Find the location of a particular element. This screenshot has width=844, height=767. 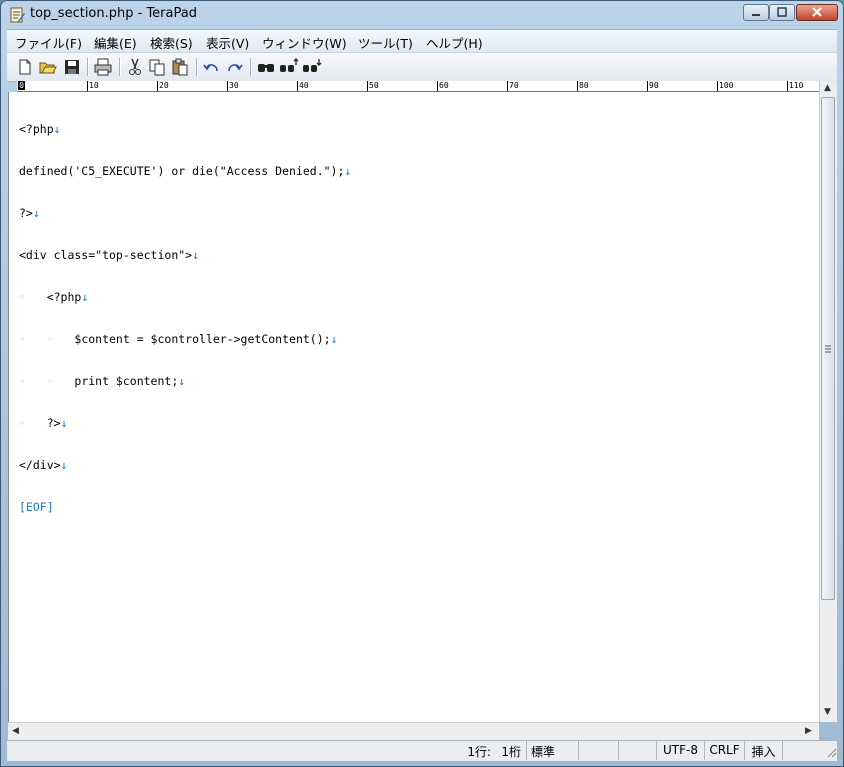

print-icon is located at coordinates (103, 67).